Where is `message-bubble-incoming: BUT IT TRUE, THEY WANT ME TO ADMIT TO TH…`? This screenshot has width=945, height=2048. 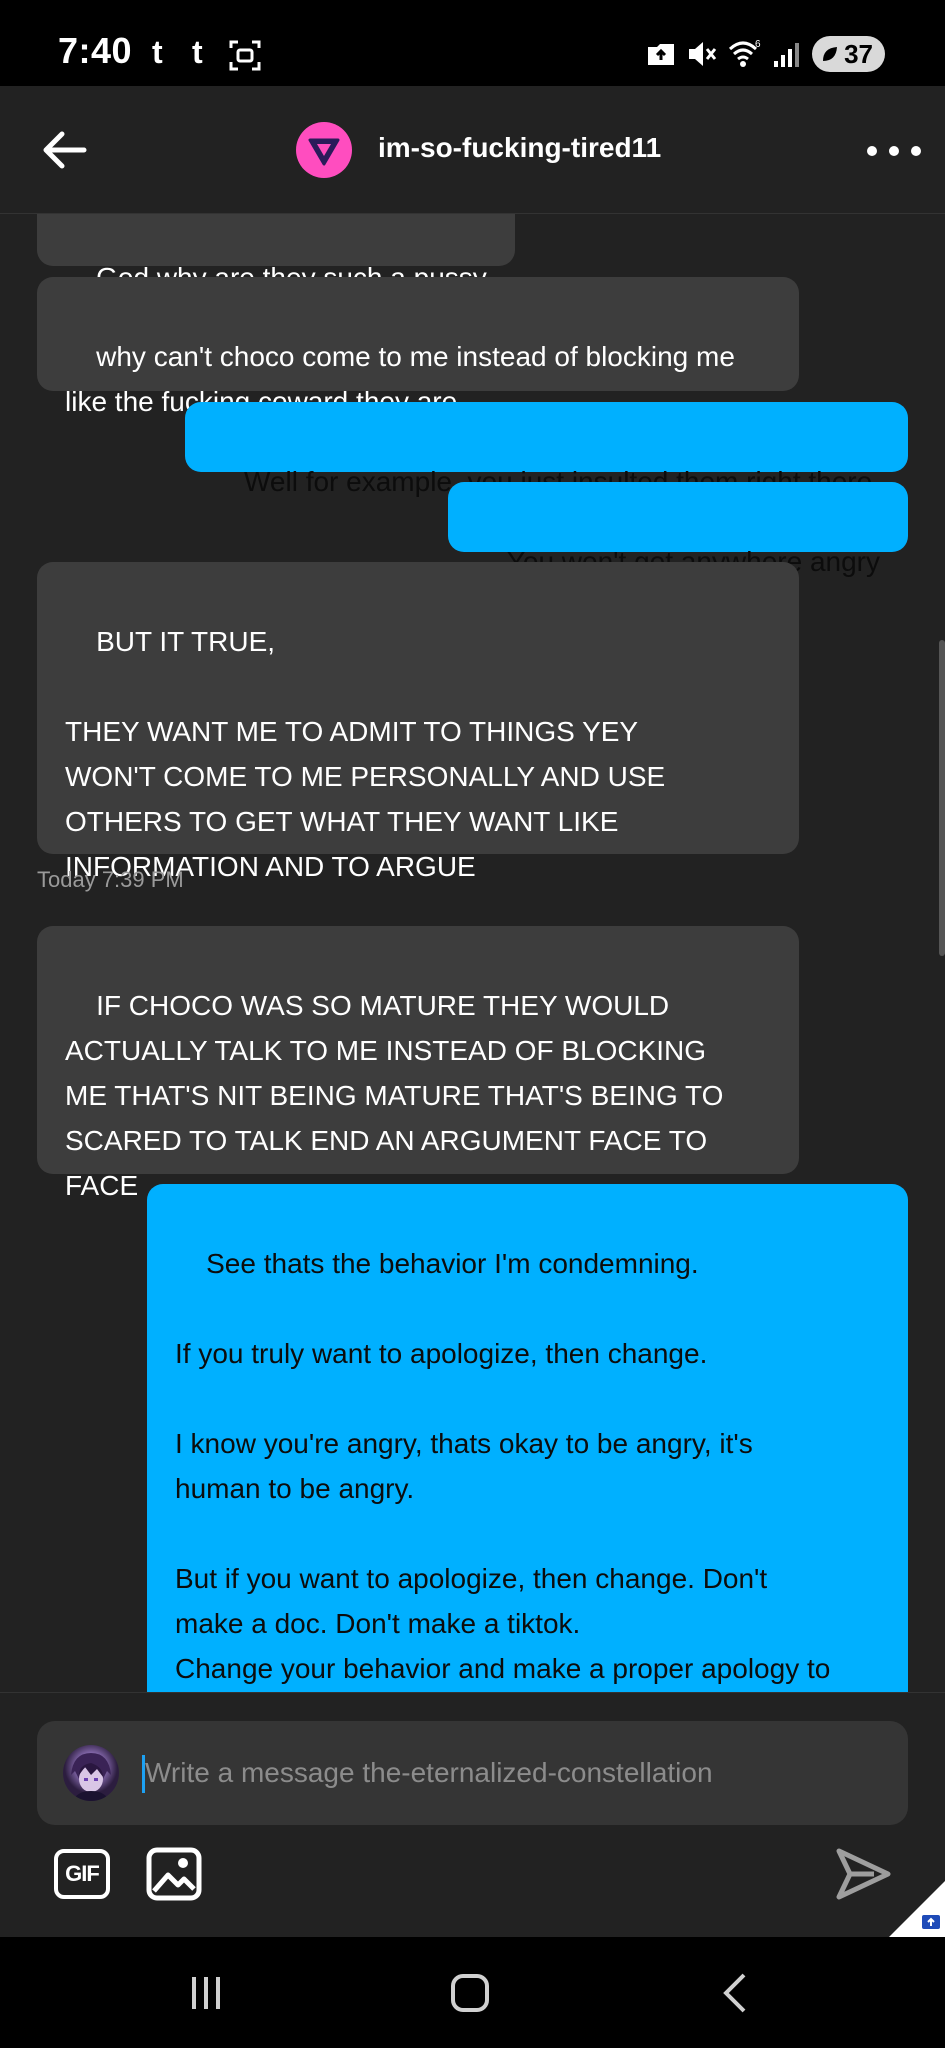 message-bubble-incoming: BUT IT TRUE, THEY WANT ME TO ADMIT TO TH… is located at coordinates (418, 722).